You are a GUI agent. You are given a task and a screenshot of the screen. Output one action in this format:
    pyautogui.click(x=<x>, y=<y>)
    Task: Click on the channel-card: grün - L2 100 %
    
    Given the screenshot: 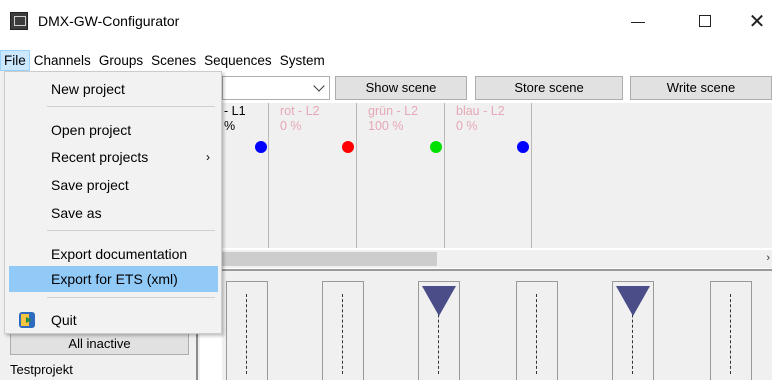 What is the action you would take?
    pyautogui.click(x=401, y=175)
    